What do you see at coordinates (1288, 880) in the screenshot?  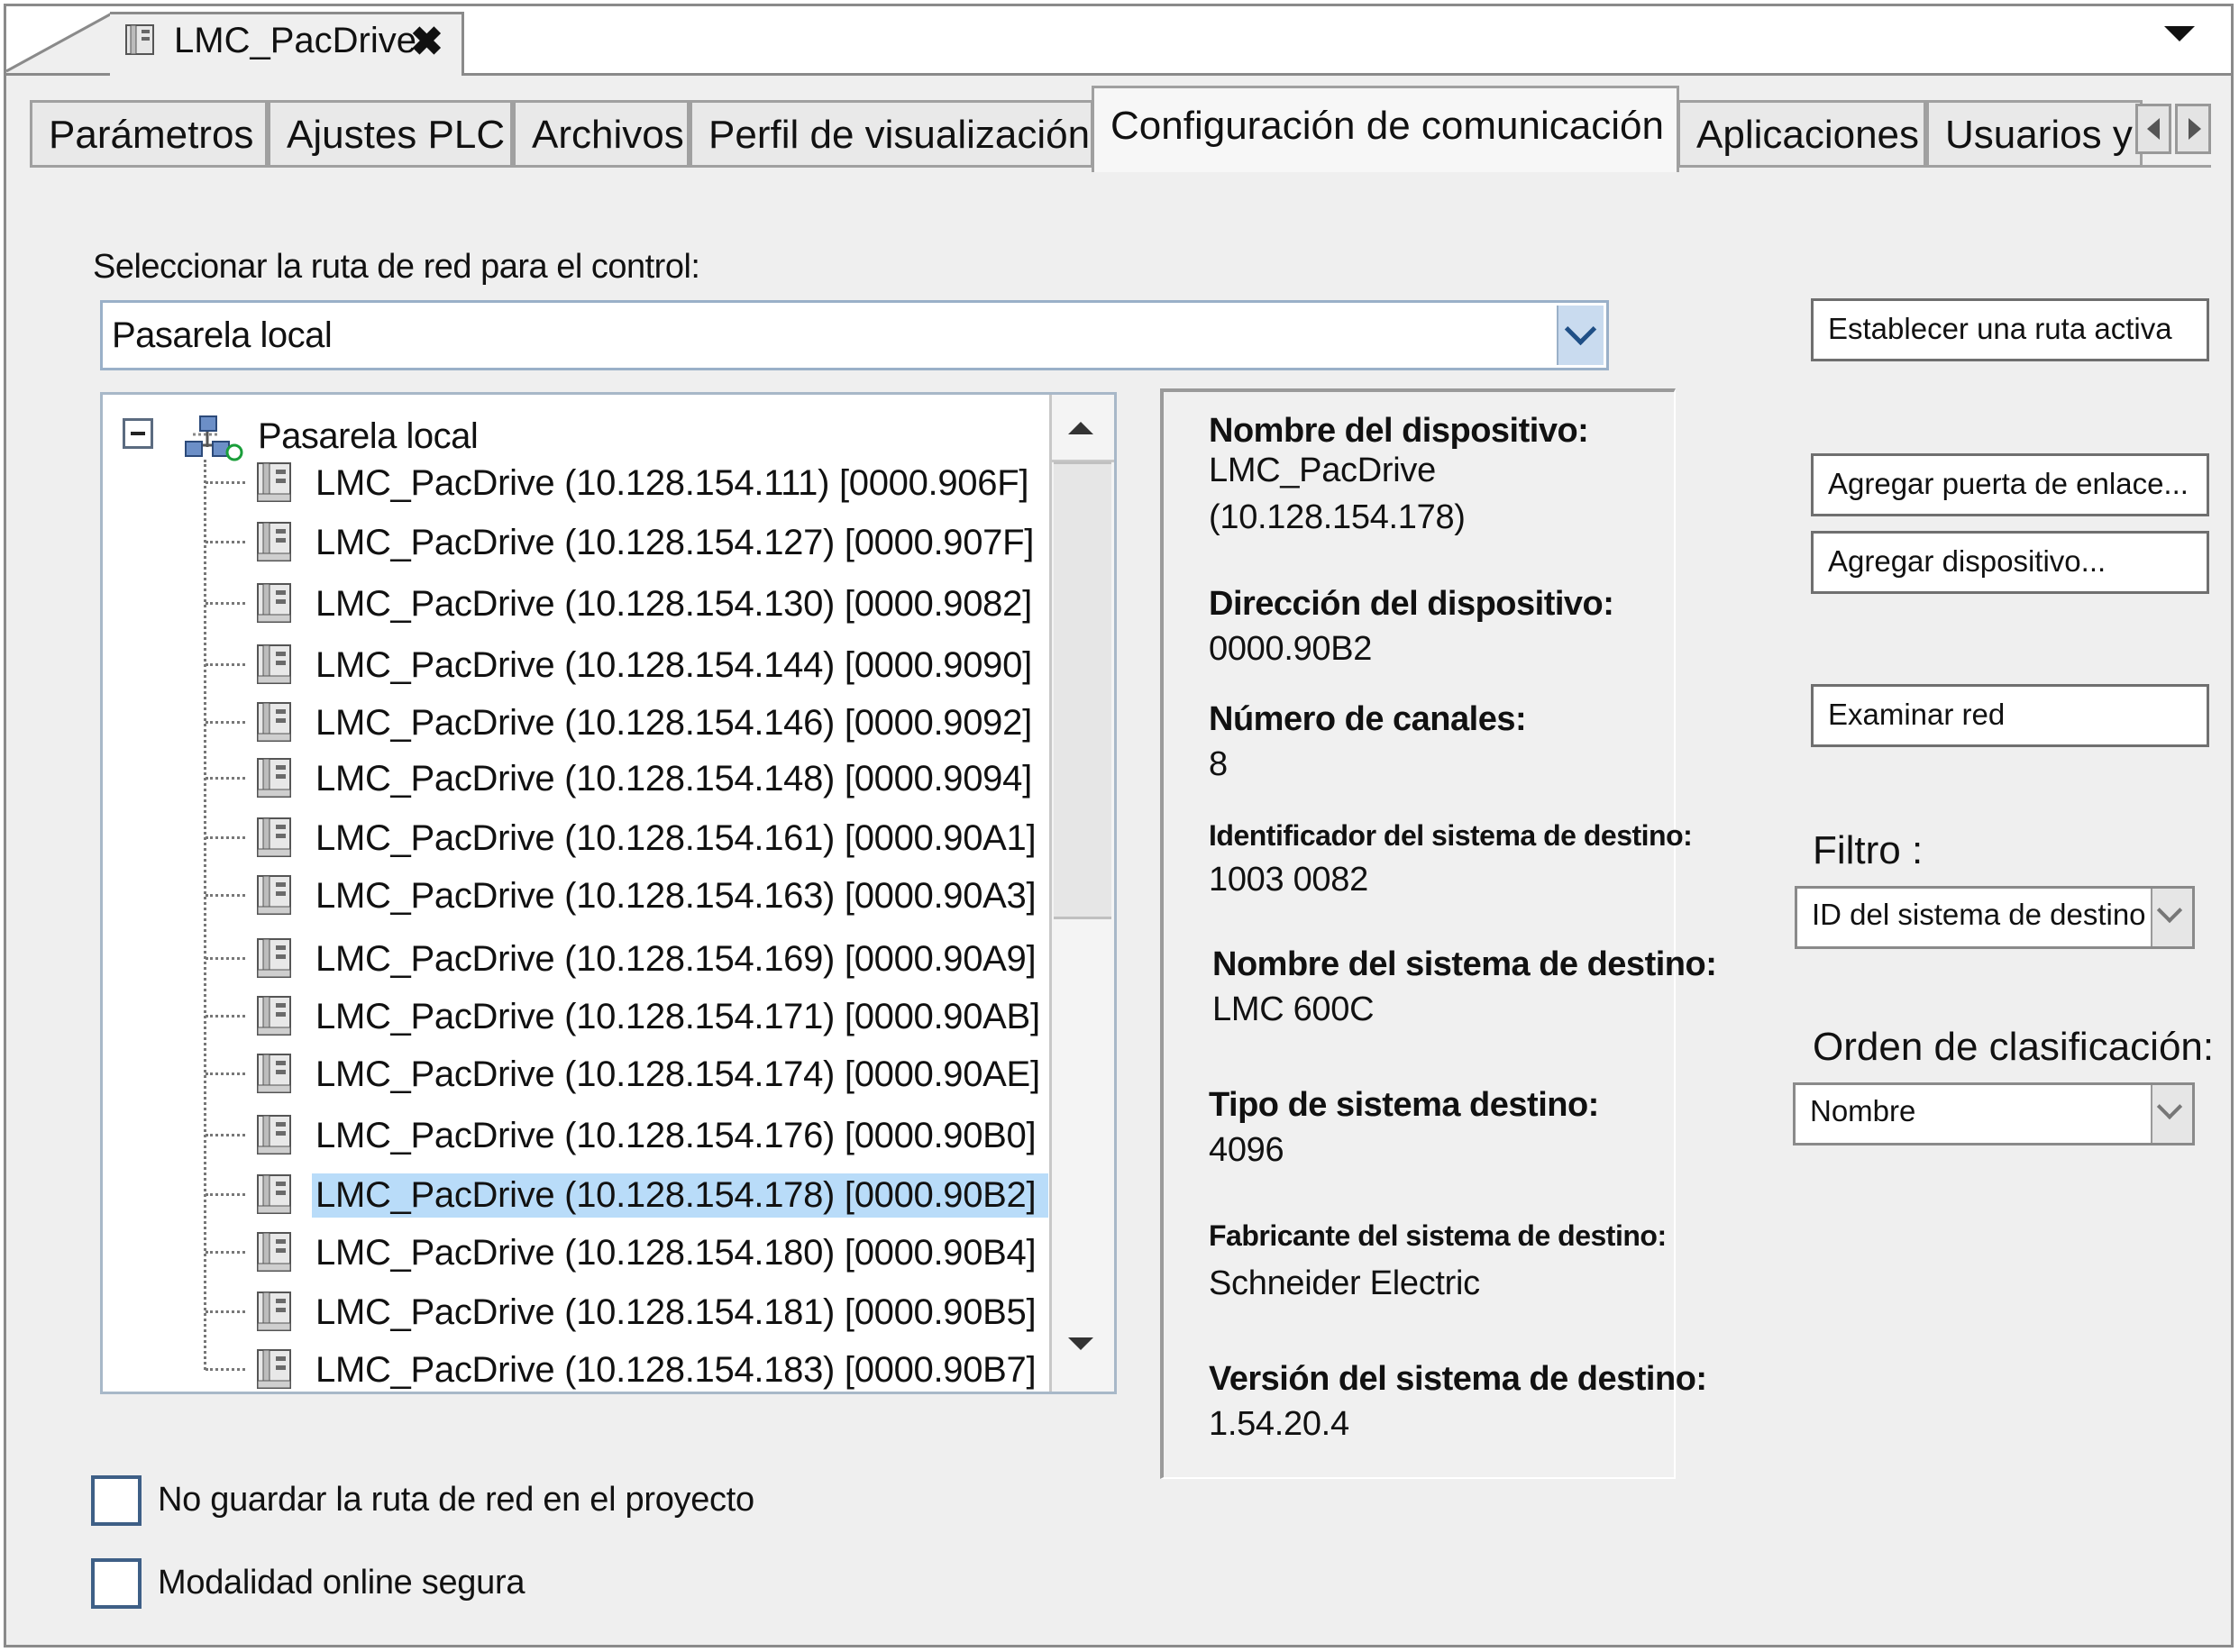 I see `target-id-value: 1003 0082` at bounding box center [1288, 880].